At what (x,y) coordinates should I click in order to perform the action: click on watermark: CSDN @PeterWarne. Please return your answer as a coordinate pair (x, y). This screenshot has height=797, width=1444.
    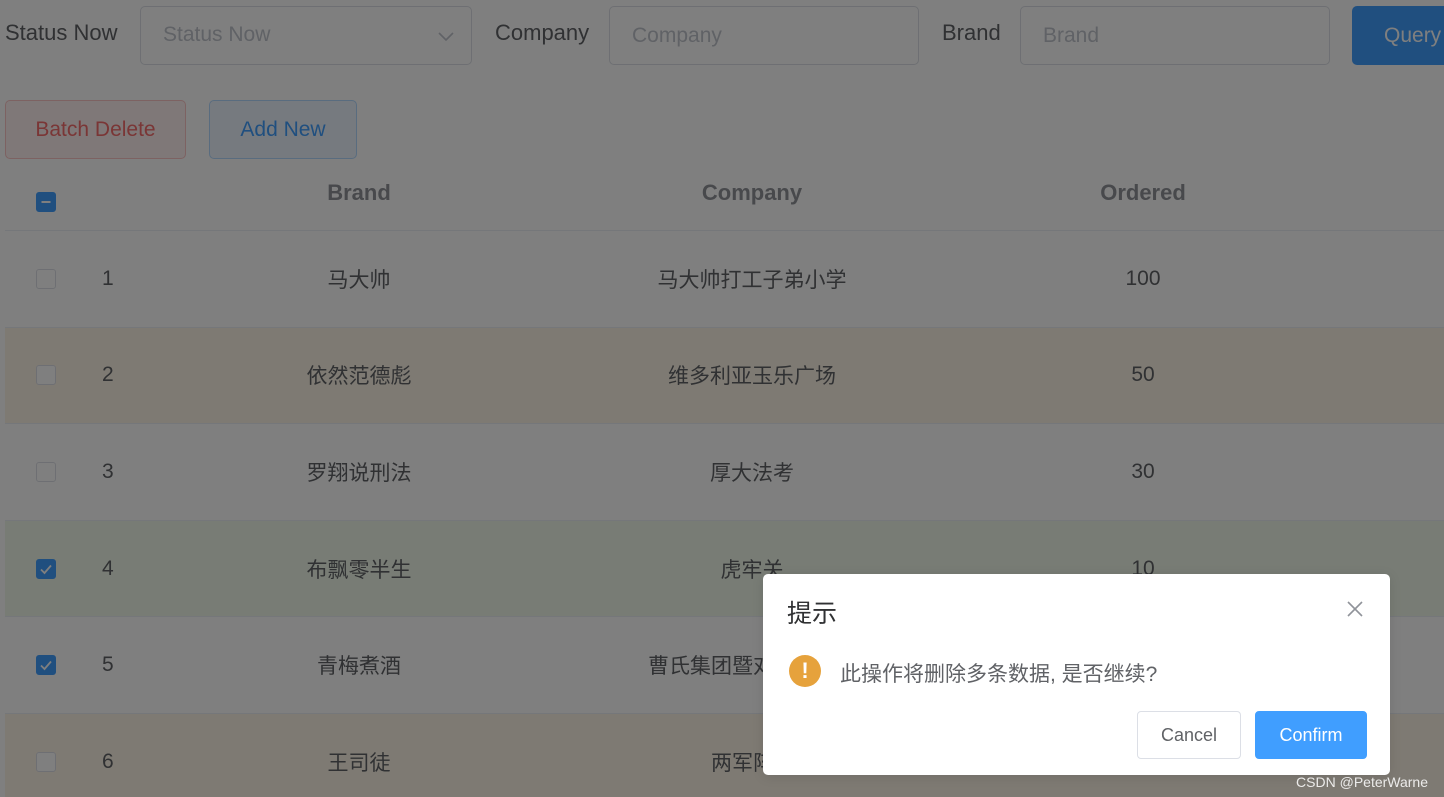
    Looking at the image, I should click on (1362, 782).